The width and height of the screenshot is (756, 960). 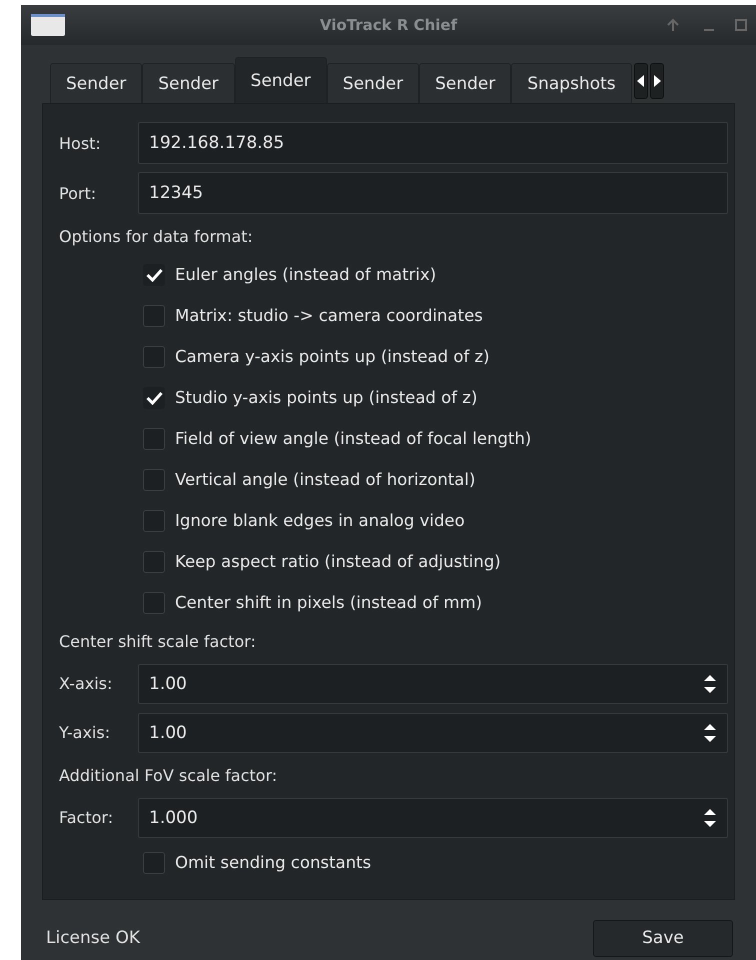 I want to click on save-button: Save, so click(x=663, y=938).